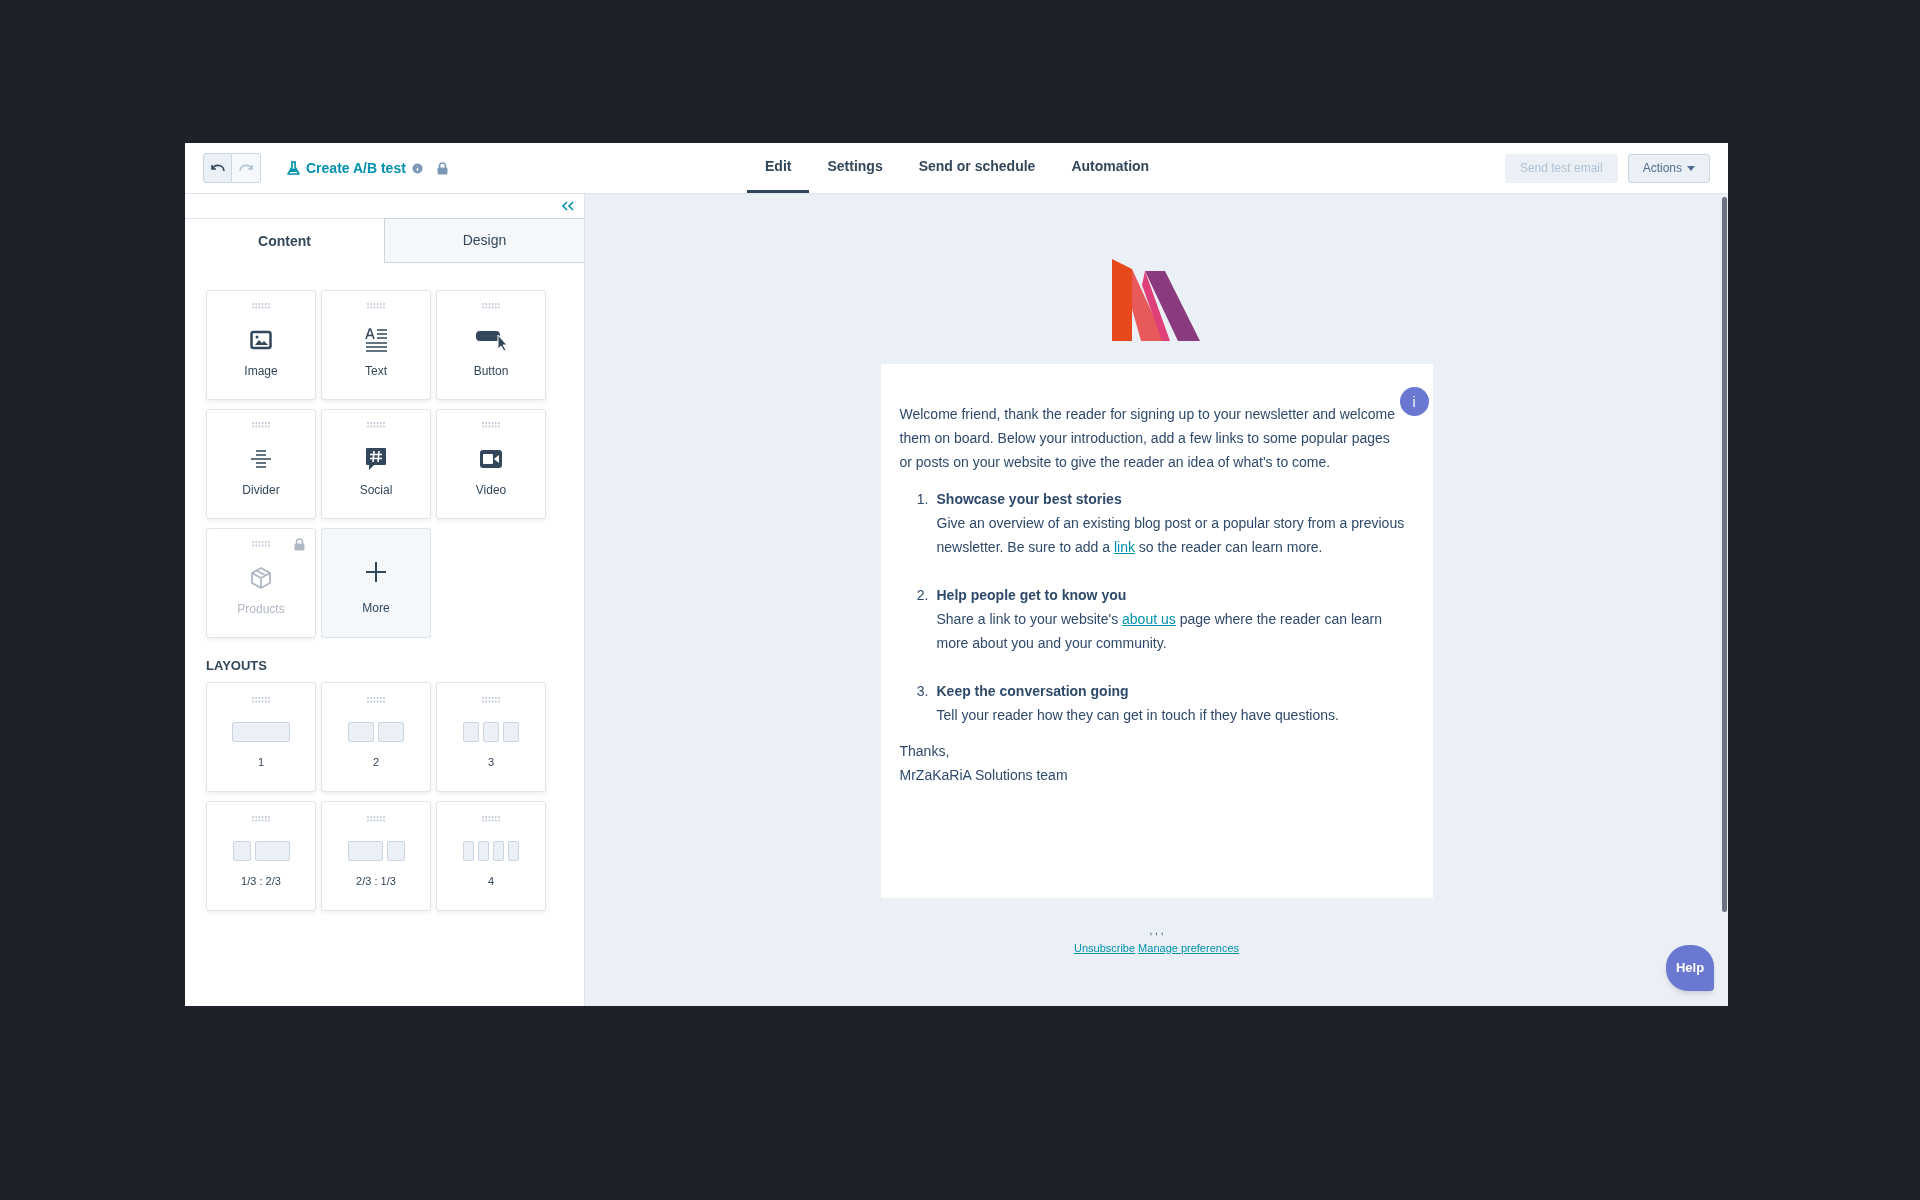 This screenshot has height=1200, width=1920. What do you see at coordinates (922, 499) in the screenshot?
I see `list-number: 1.` at bounding box center [922, 499].